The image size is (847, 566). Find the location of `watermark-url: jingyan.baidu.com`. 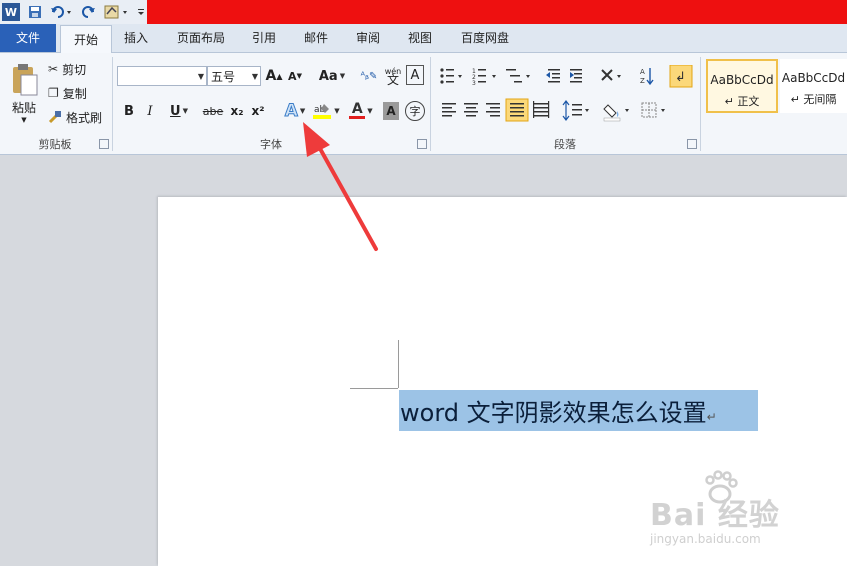

watermark-url: jingyan.baidu.com is located at coordinates (705, 539).